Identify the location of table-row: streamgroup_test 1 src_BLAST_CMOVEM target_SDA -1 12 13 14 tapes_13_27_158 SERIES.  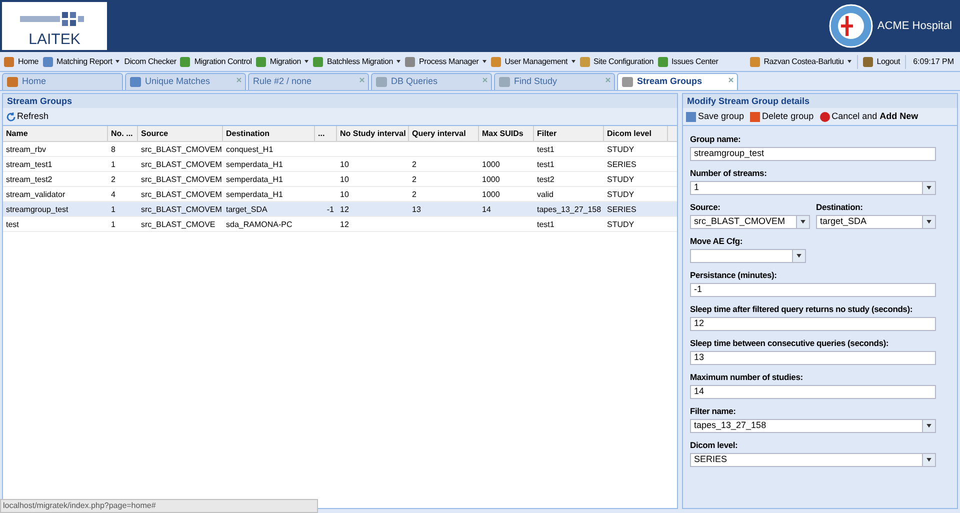
(340, 209).